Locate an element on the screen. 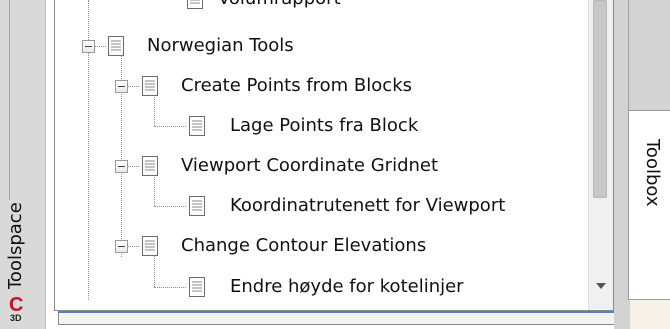 This screenshot has width=670, height=329. tree-item-create-points-from-blocks: Create Points from Blocks is located at coordinates (276, 86).